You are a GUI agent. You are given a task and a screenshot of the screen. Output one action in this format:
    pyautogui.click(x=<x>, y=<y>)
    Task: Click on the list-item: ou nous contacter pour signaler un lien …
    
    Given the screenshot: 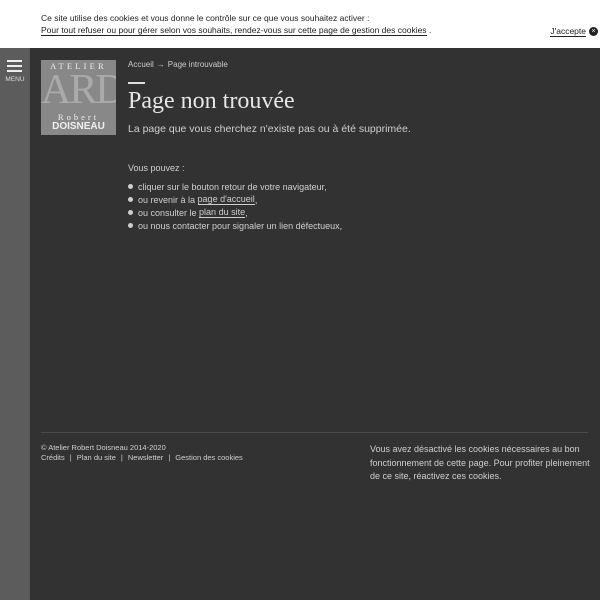 What is the action you would take?
    pyautogui.click(x=235, y=225)
    